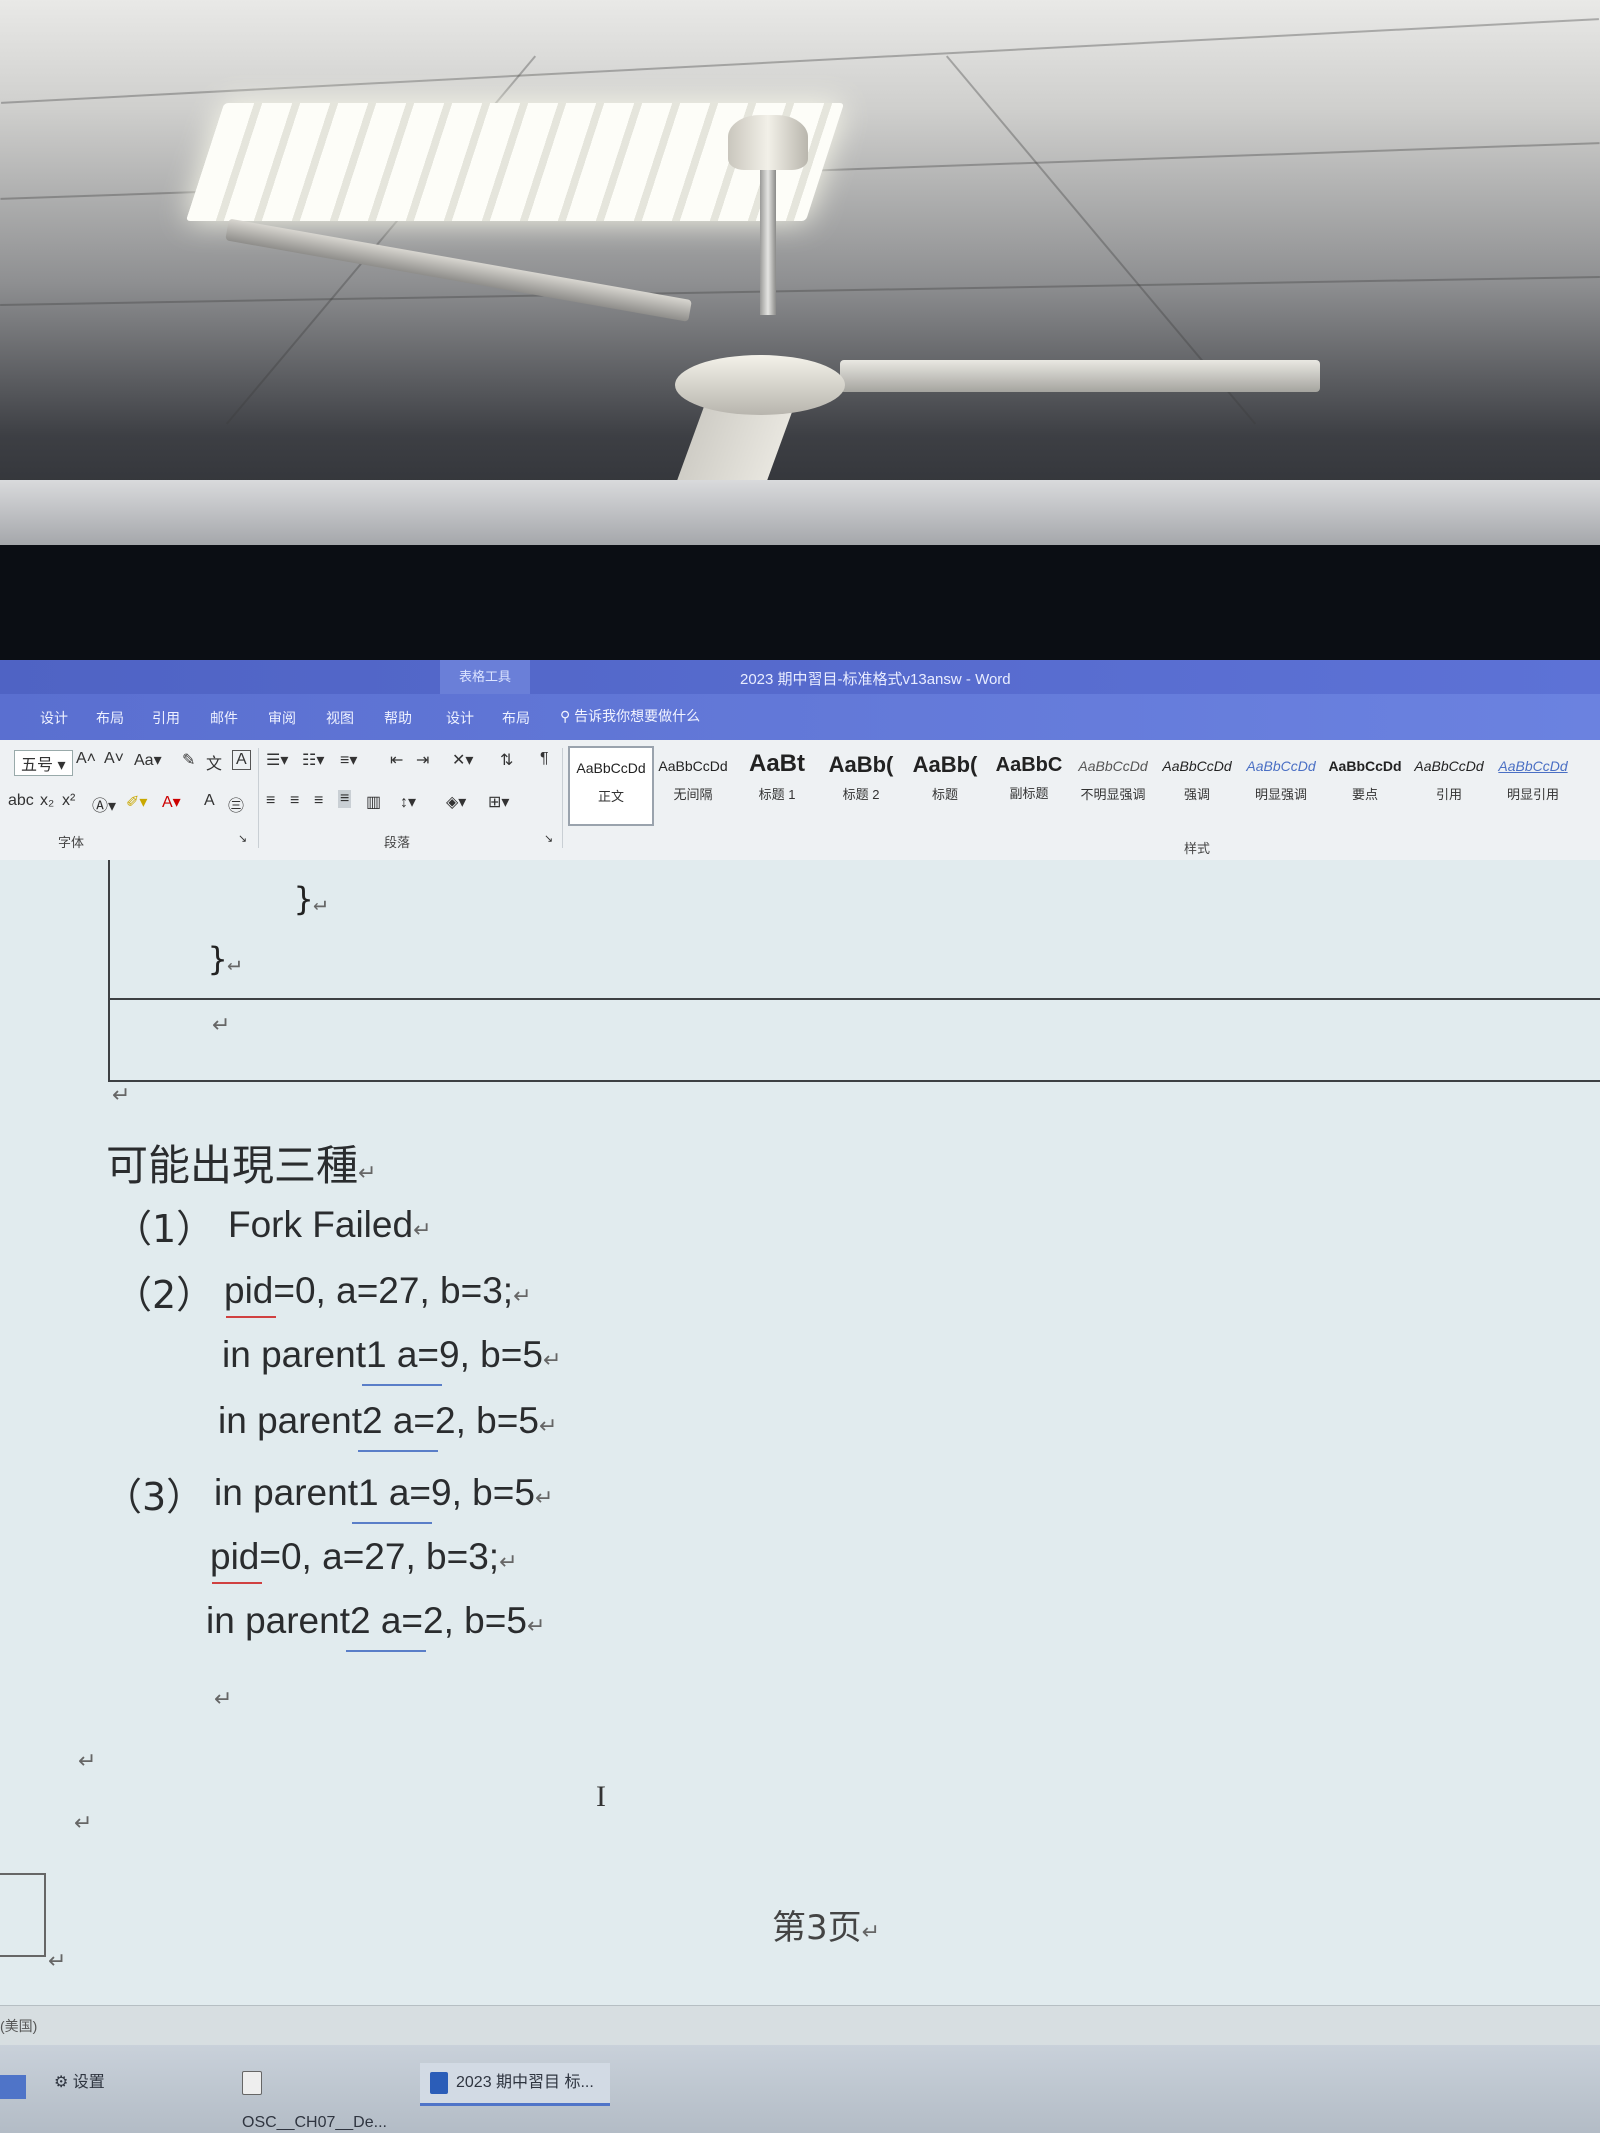 The height and width of the screenshot is (2133, 1600). I want to click on tab-references: 引用, so click(166, 718).